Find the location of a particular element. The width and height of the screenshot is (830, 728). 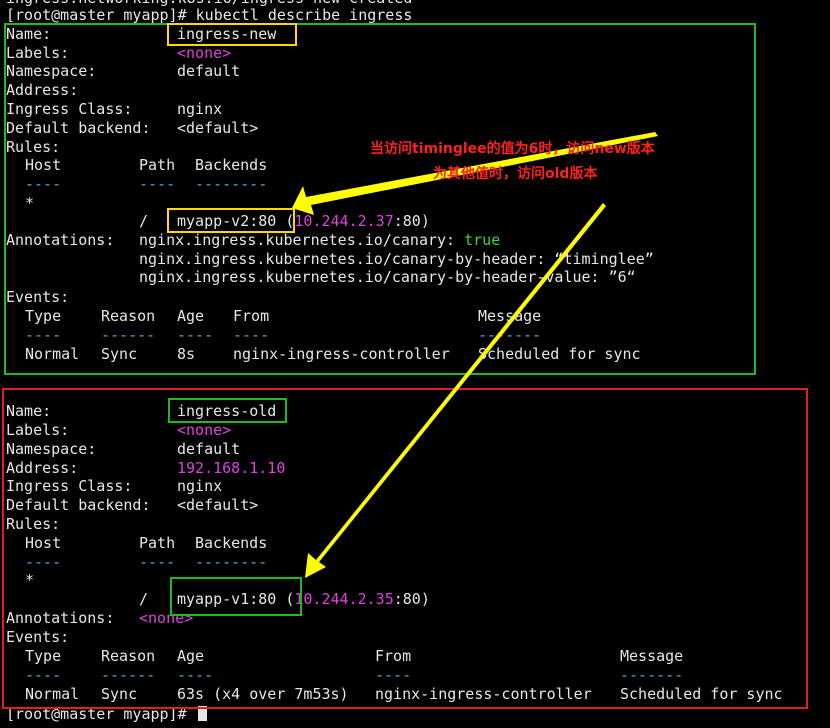

annotation-note-line1: 当访问timinglee的值为6时，访问new版本 is located at coordinates (512, 149).